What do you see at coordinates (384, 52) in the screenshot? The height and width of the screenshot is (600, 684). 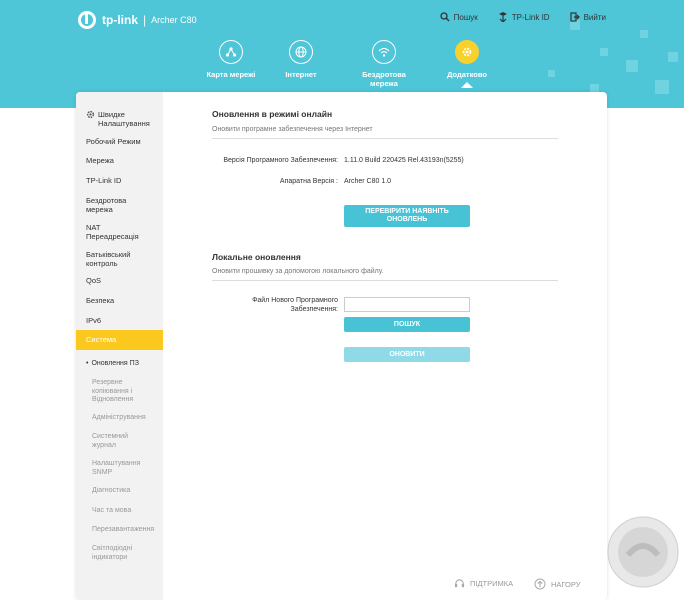 I see `wireless-icon` at bounding box center [384, 52].